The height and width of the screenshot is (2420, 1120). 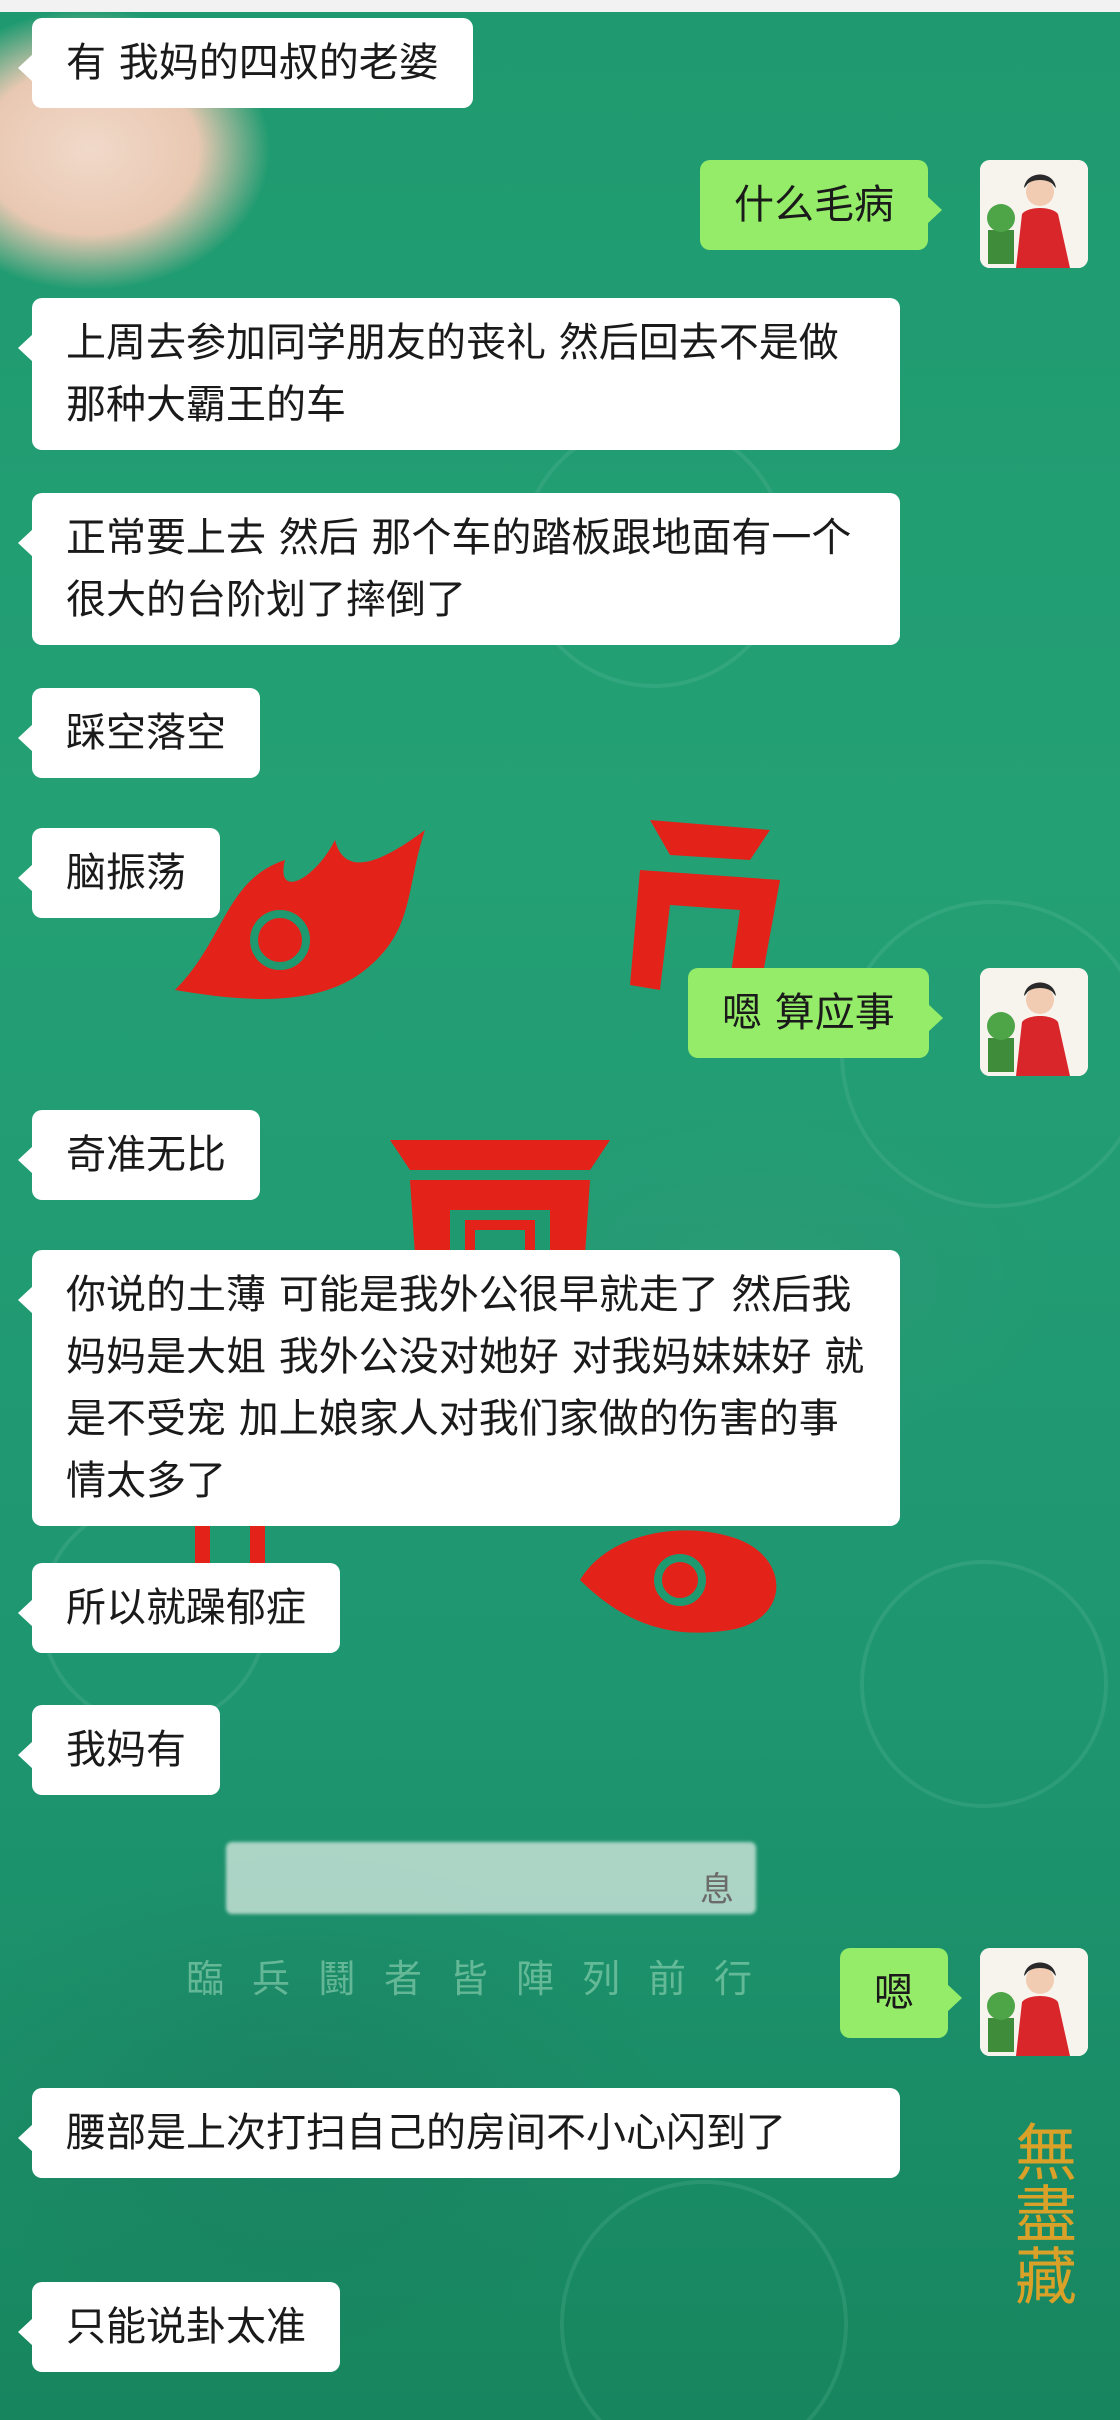 I want to click on message-bubble: 奇准无比, so click(x=139, y=1155).